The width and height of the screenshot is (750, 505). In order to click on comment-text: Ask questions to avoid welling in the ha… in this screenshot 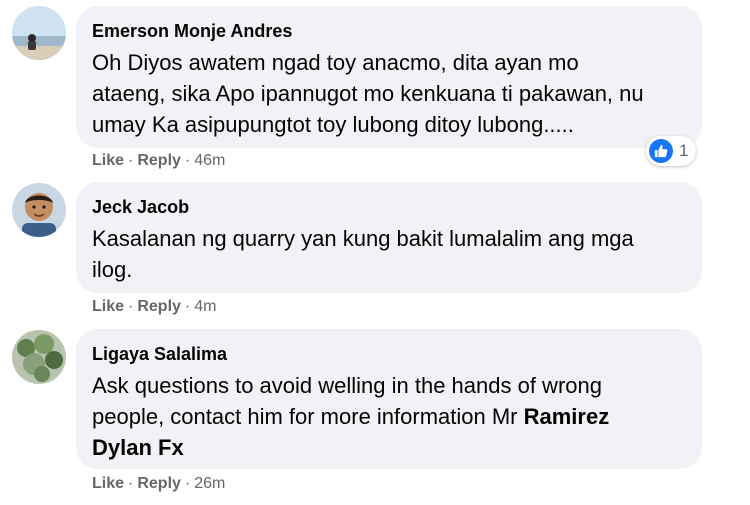, I will do `click(389, 416)`.